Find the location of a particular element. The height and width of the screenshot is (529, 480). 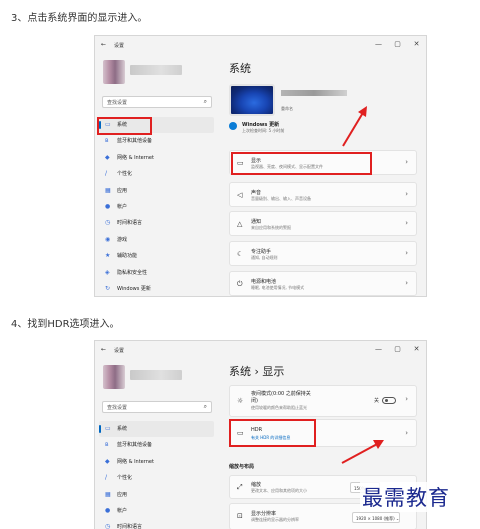

section-heading-scale-layout: 缩放与布局 is located at coordinates (242, 467).